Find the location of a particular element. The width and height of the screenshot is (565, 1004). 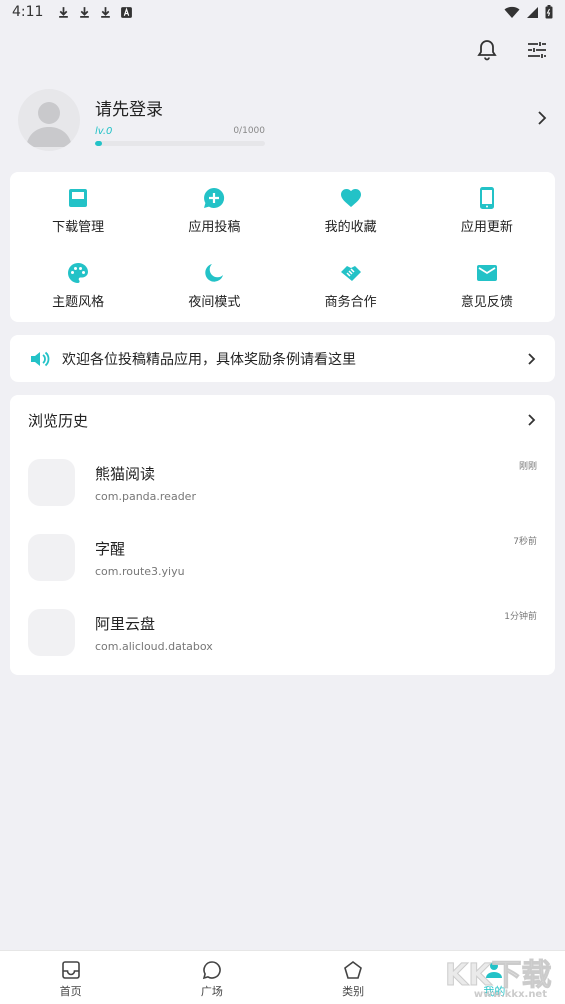

notification-button is located at coordinates (487, 50).